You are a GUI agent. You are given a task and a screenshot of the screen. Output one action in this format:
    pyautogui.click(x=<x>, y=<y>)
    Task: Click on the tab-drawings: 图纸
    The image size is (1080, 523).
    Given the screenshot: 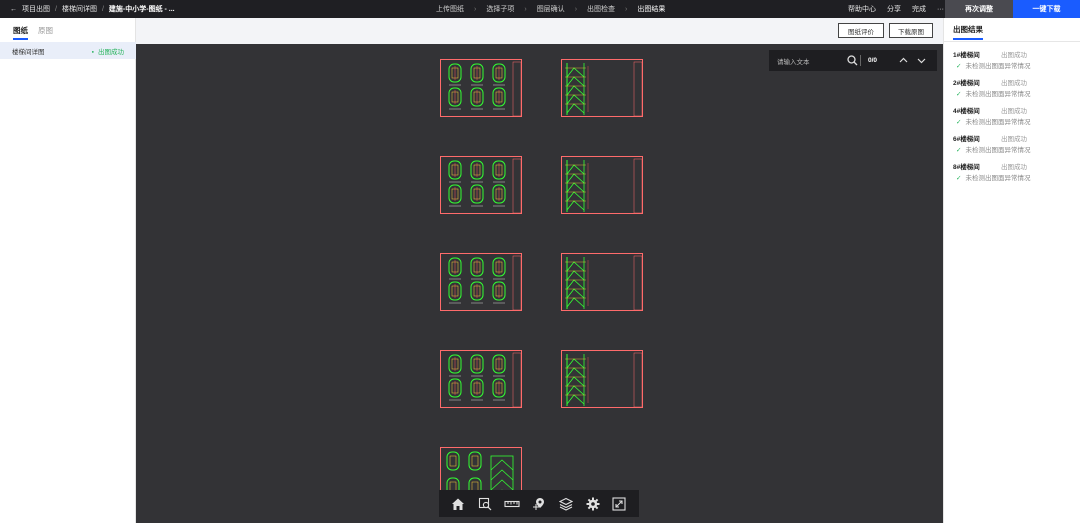 What is the action you would take?
    pyautogui.click(x=20, y=32)
    